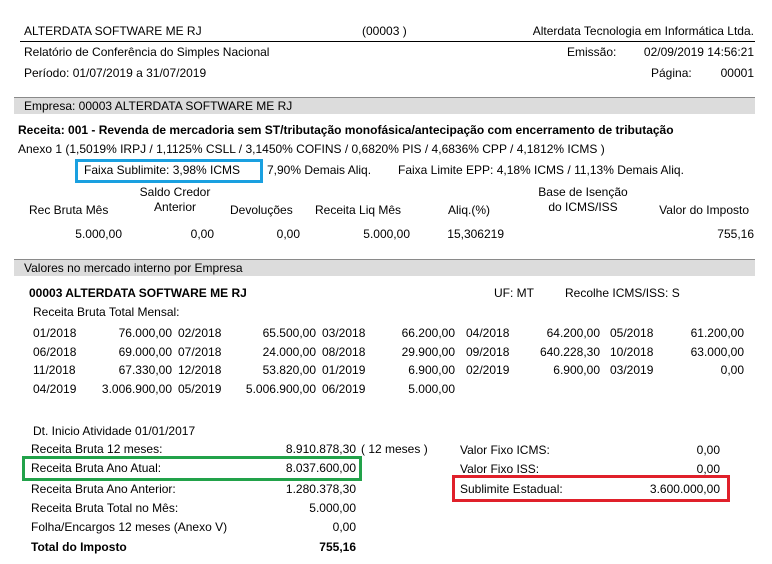  Describe the element at coordinates (431, 389) in the screenshot. I see `month-value: 5.000,00` at that location.